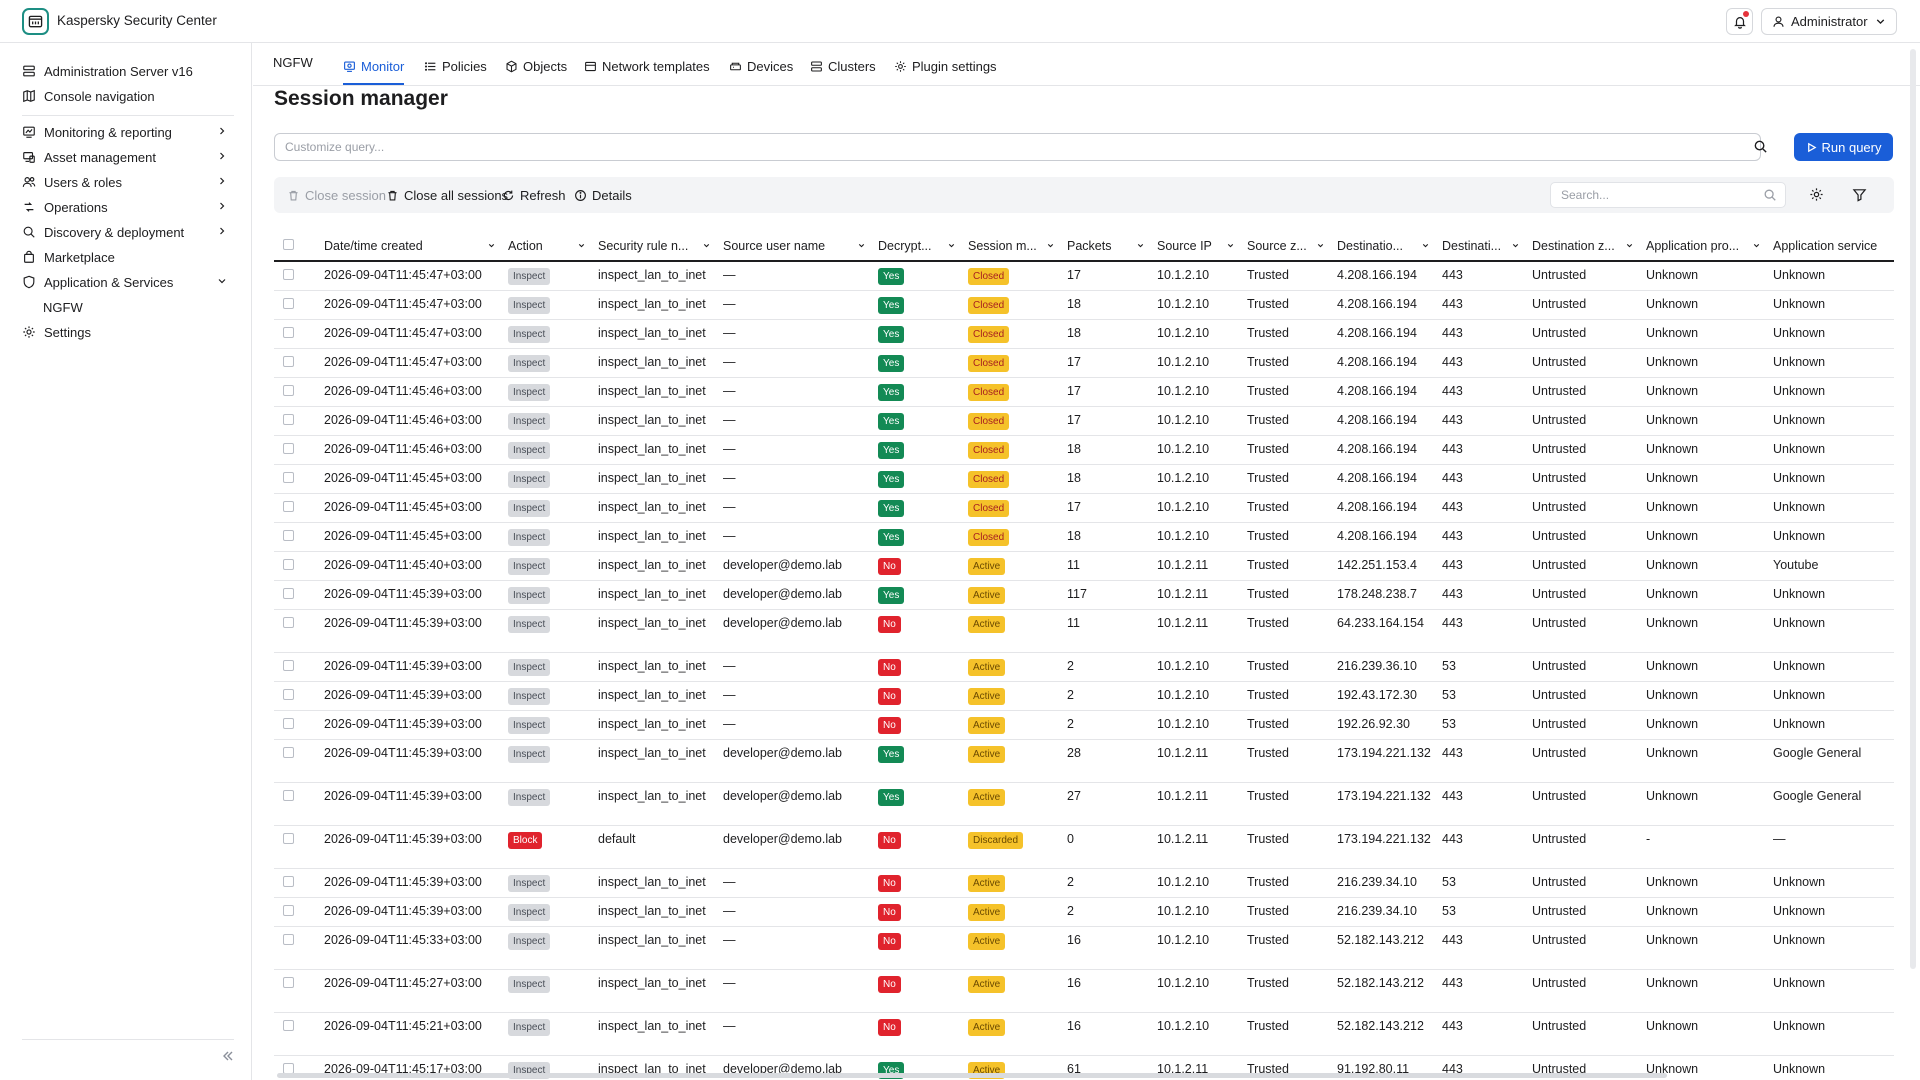  What do you see at coordinates (35, 21) in the screenshot?
I see `app-logo-icon` at bounding box center [35, 21].